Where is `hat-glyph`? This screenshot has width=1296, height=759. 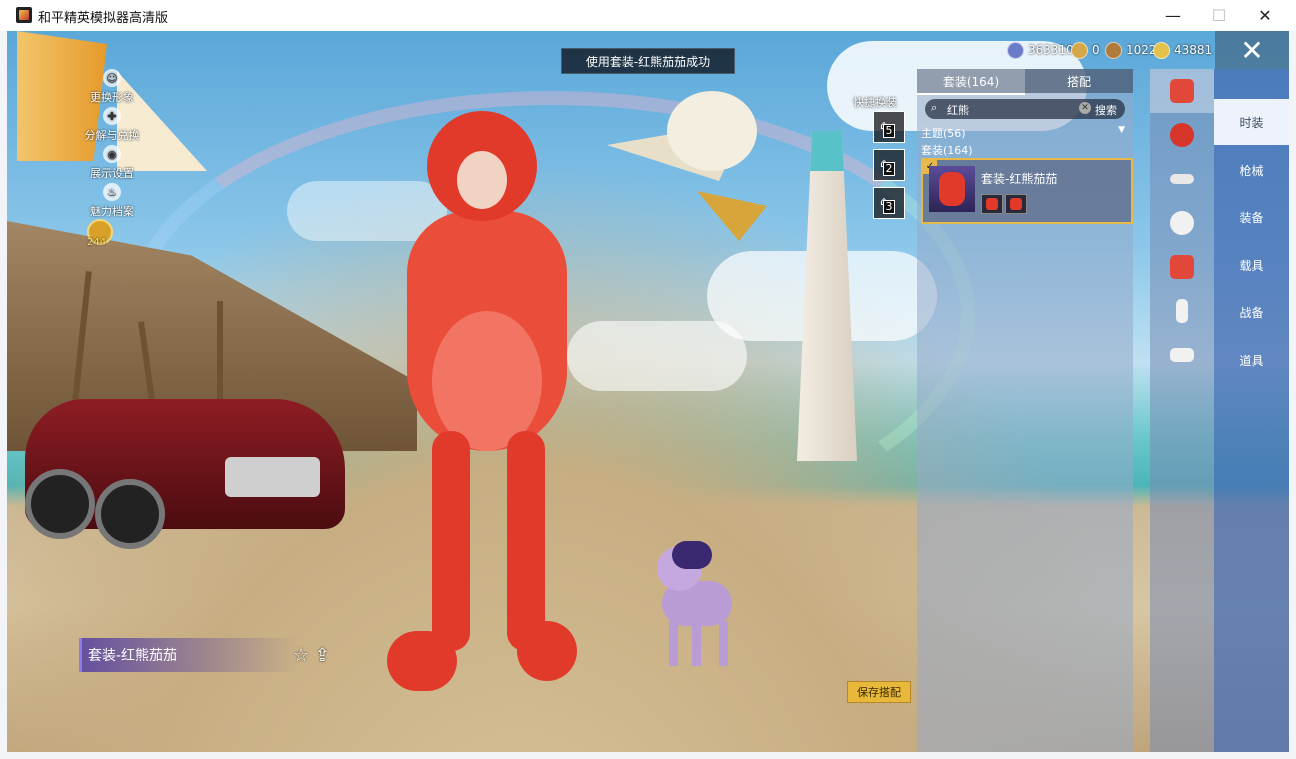 hat-glyph is located at coordinates (1182, 135).